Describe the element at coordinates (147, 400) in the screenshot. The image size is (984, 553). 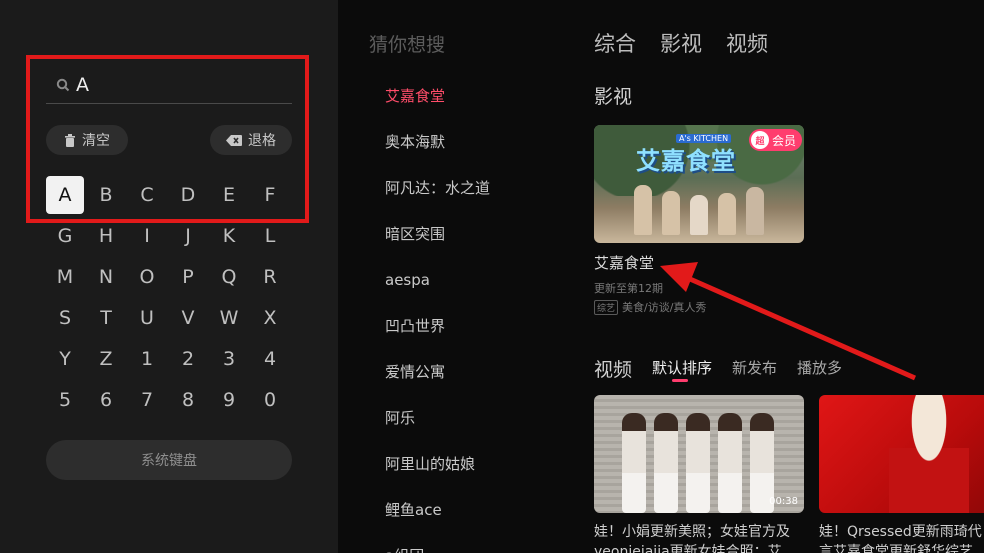
I see `key-7: 7` at that location.